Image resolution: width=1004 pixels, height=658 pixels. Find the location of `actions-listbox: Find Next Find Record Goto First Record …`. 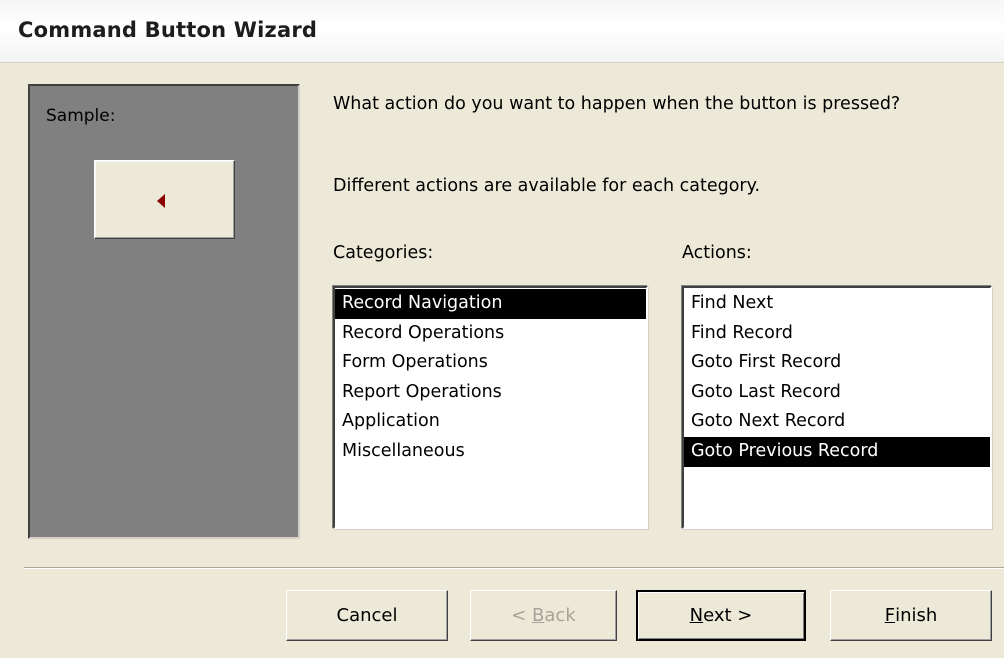

actions-listbox: Find Next Find Record Goto First Record … is located at coordinates (837, 407).